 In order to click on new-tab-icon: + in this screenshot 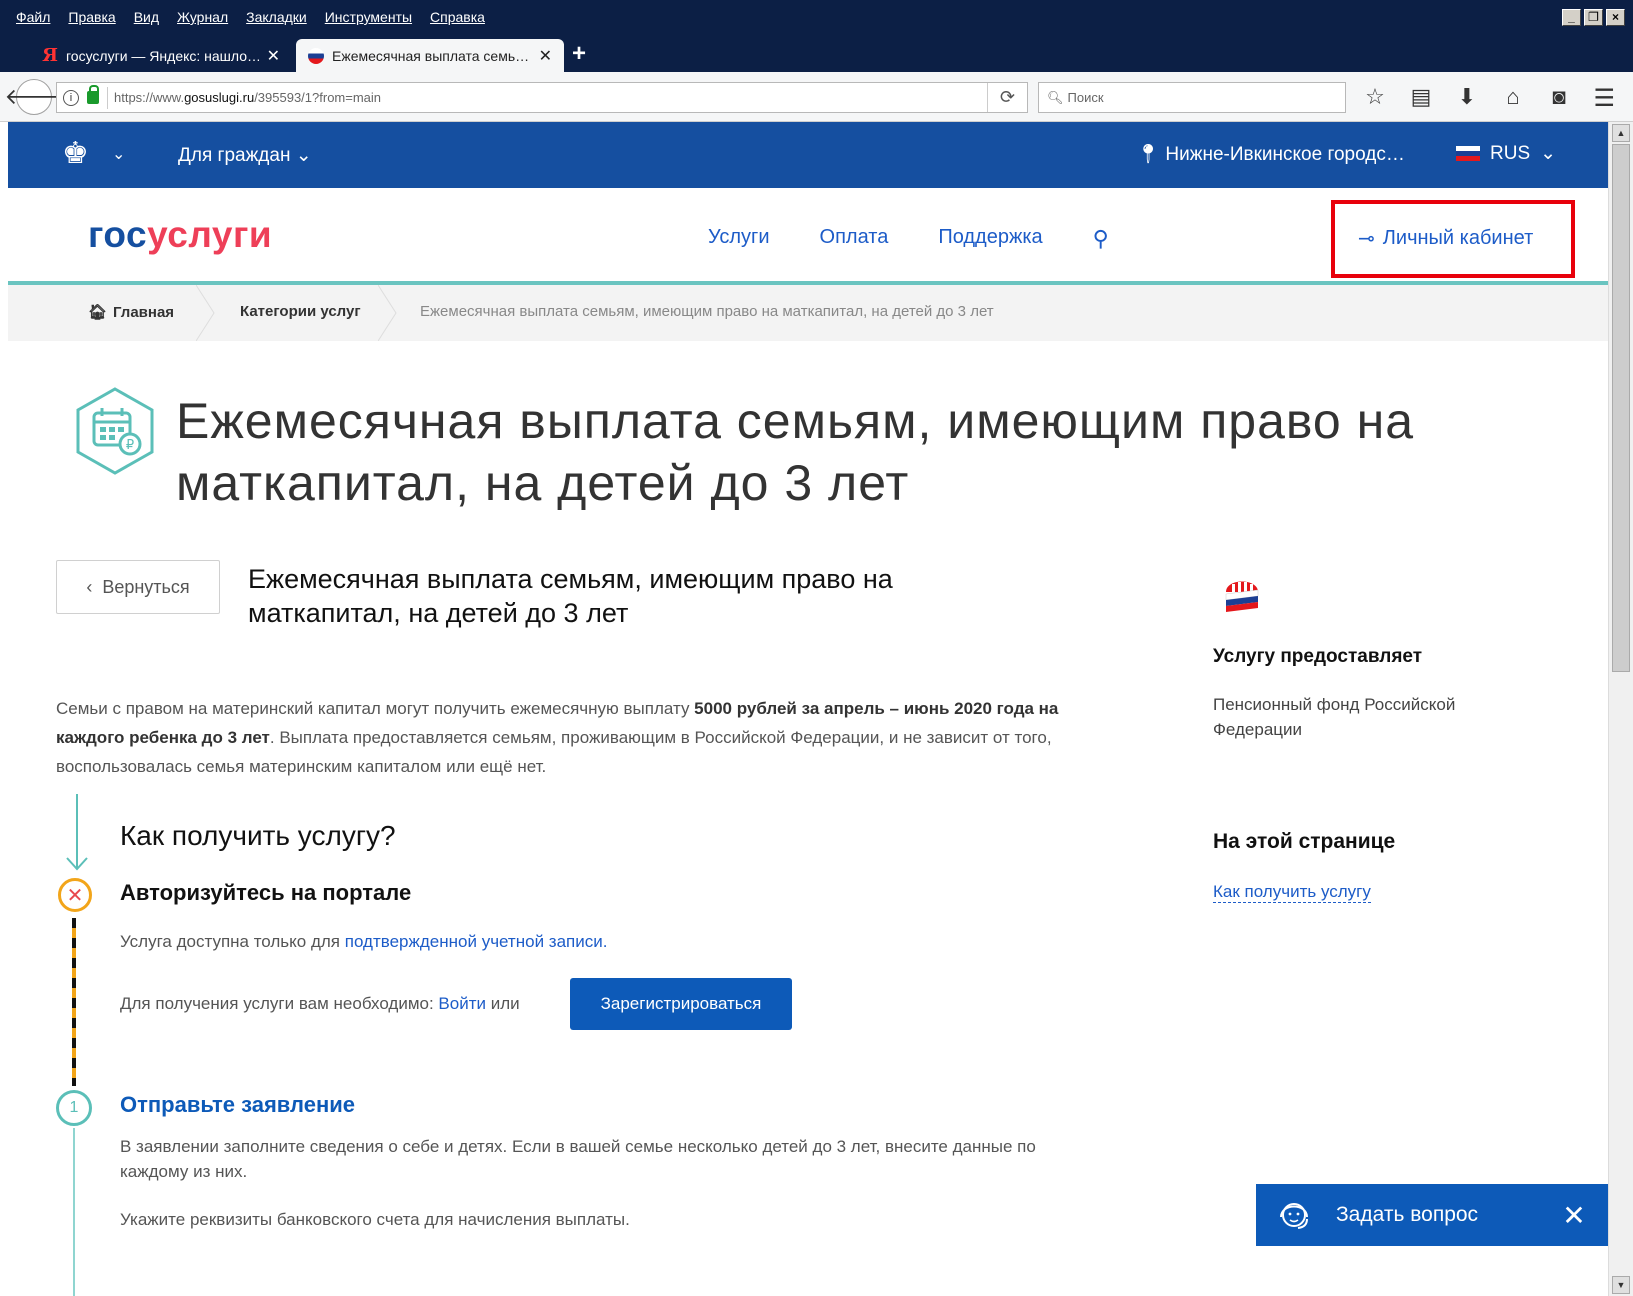, I will do `click(579, 54)`.